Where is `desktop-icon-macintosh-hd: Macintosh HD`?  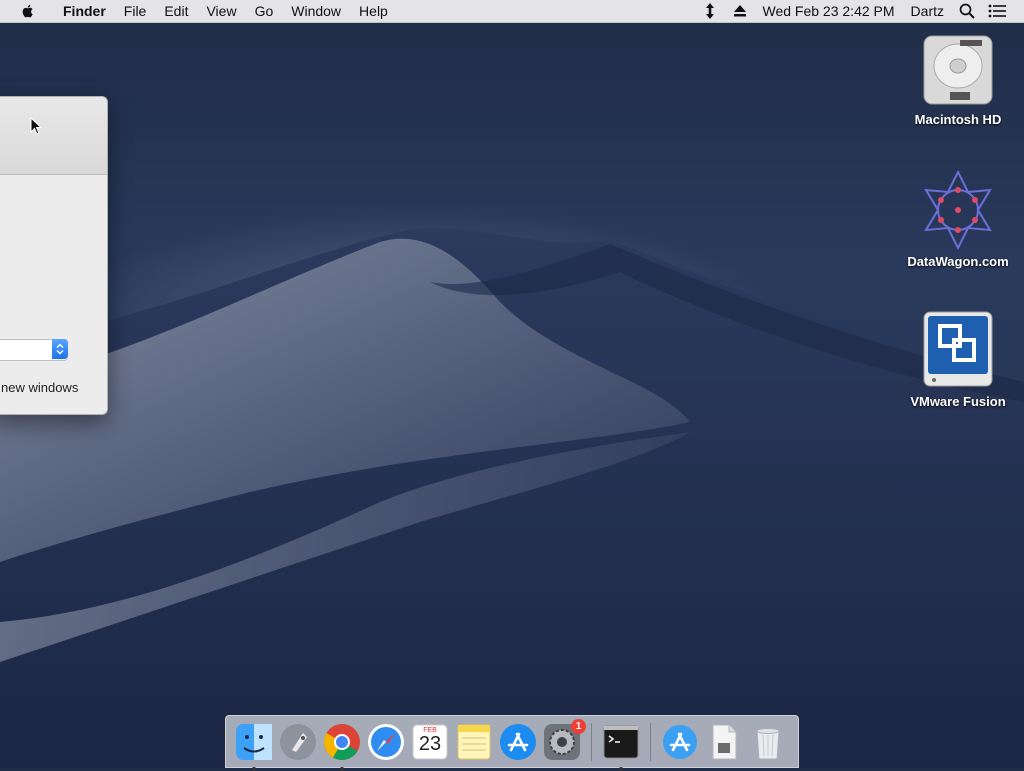 desktop-icon-macintosh-hd: Macintosh HD is located at coordinates (958, 79).